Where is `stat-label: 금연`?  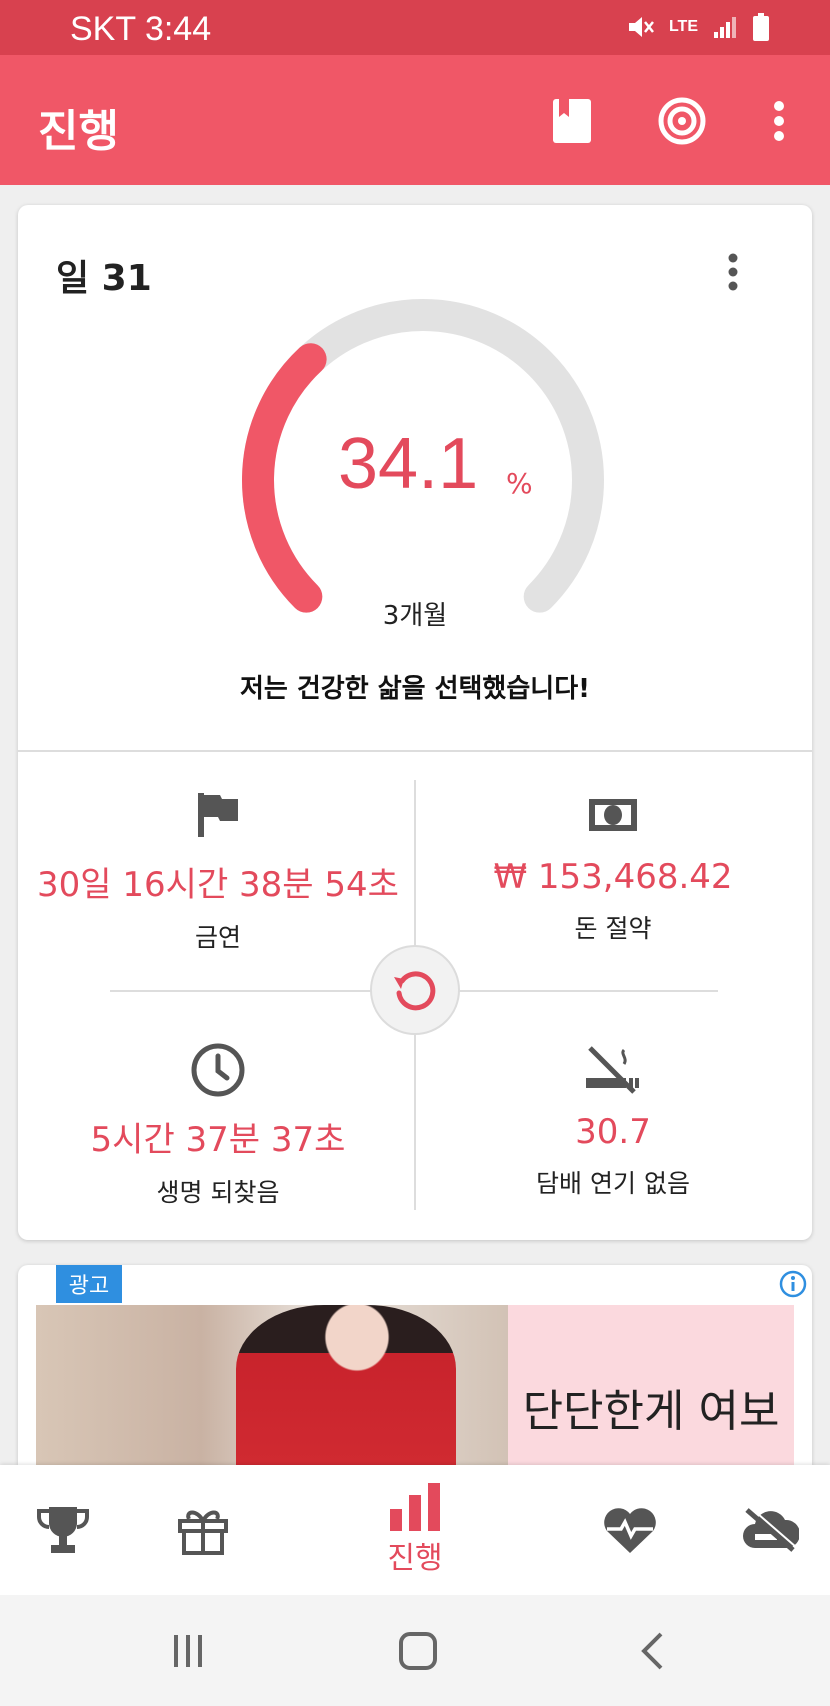 stat-label: 금연 is located at coordinates (217, 937).